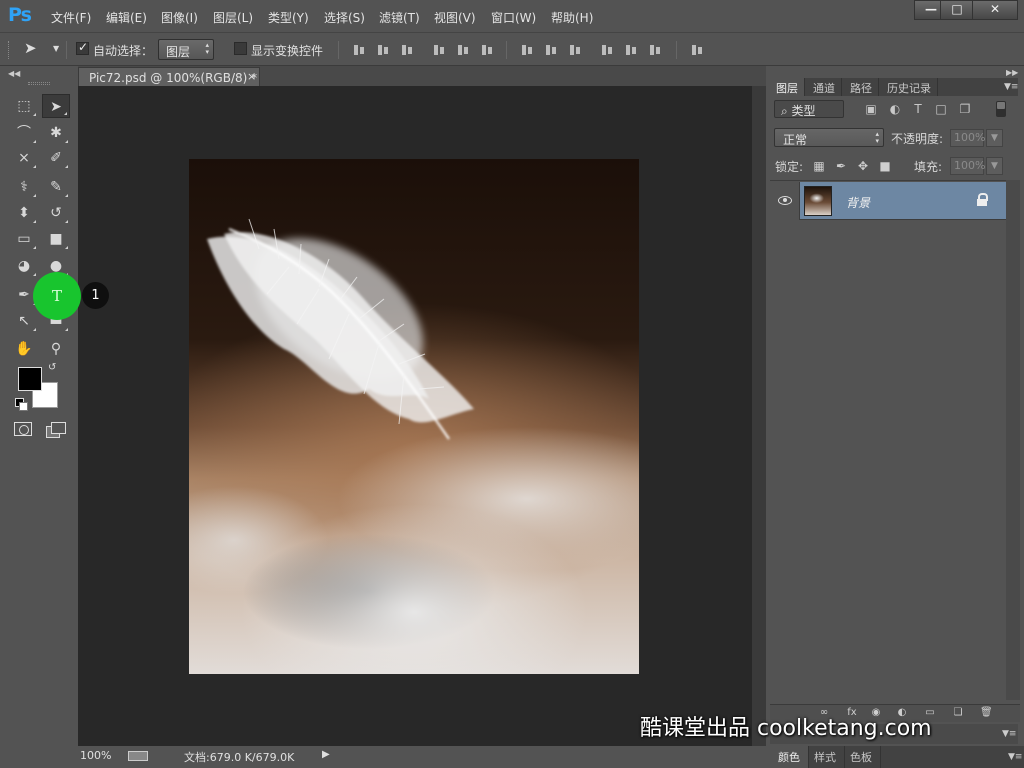  I want to click on menu-window: 窗口(W), so click(513, 17).